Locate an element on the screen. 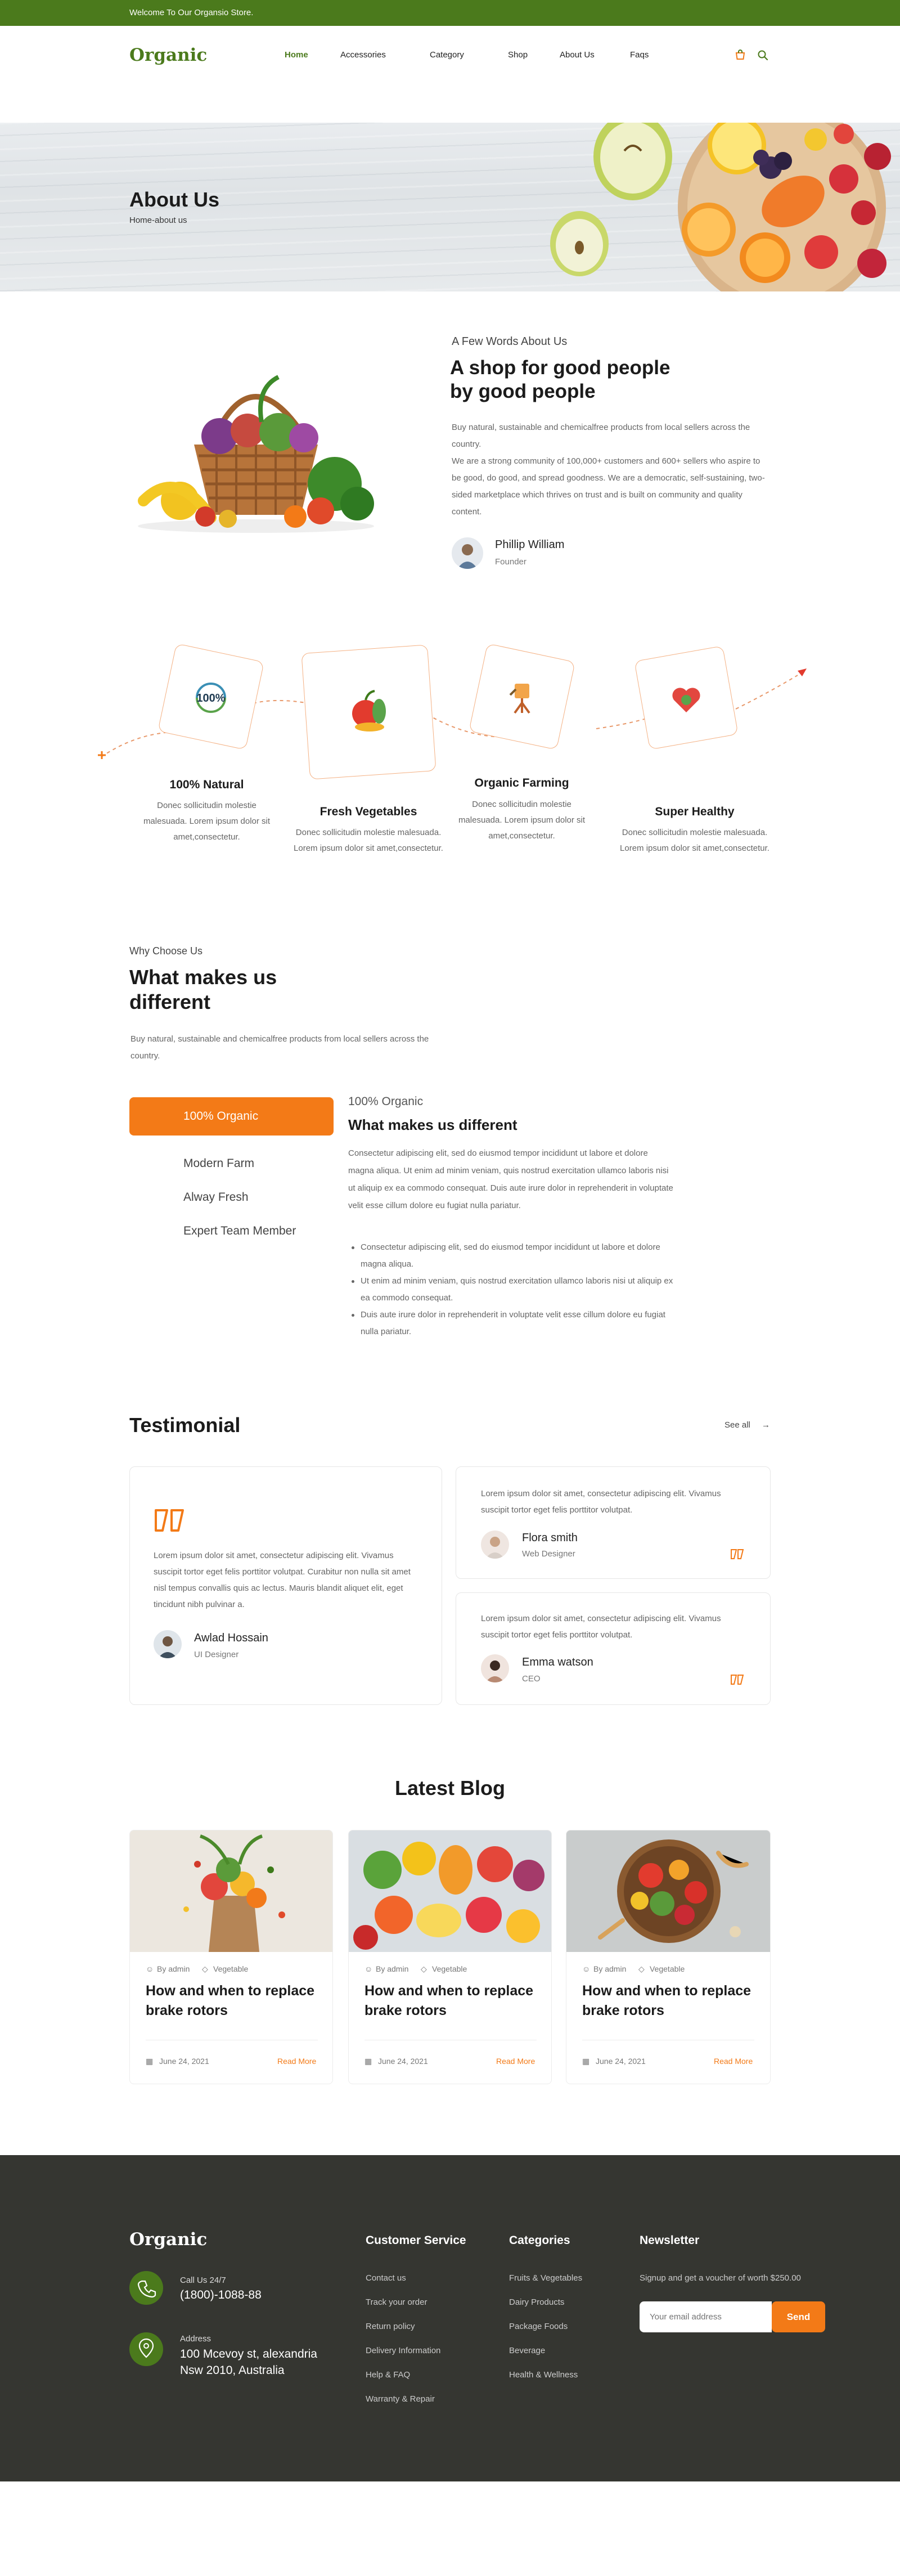 The height and width of the screenshot is (2576, 900). call-label: Call Us 24/7 is located at coordinates (203, 2280).